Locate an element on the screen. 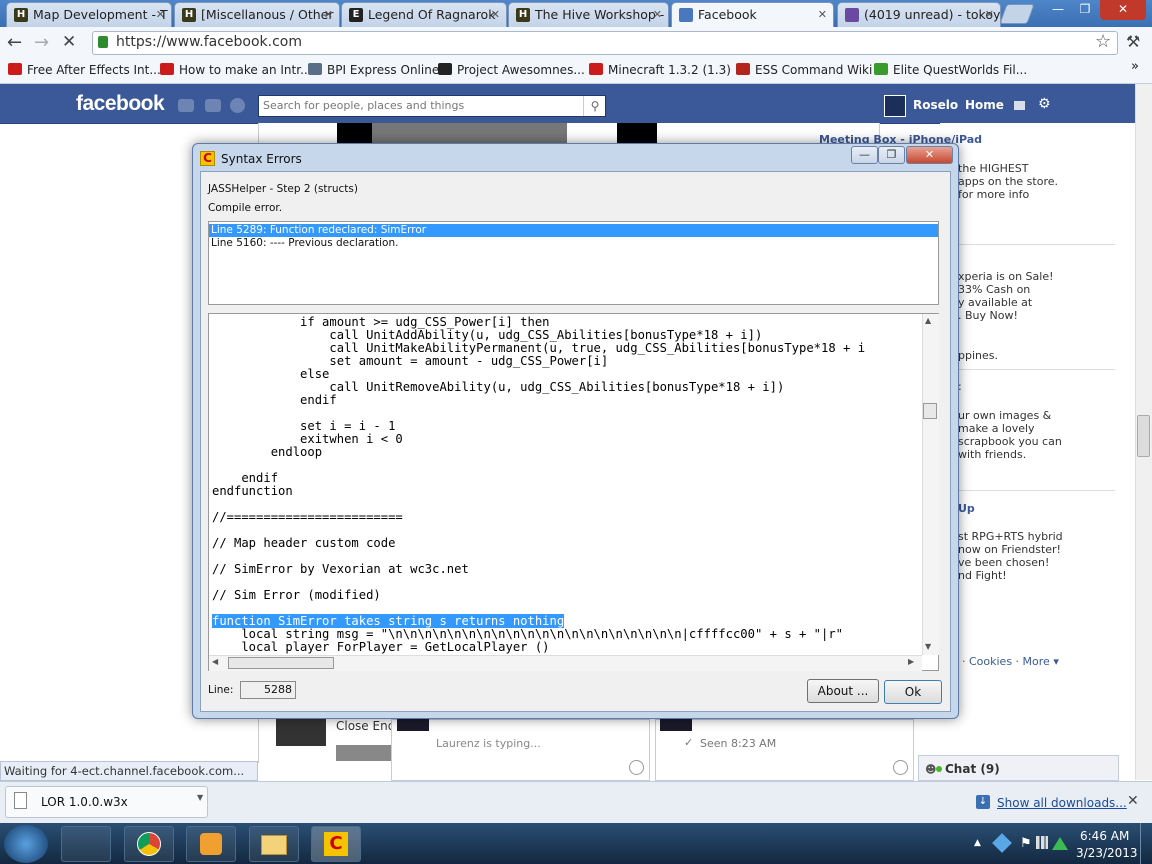  start-button is located at coordinates (26, 844).